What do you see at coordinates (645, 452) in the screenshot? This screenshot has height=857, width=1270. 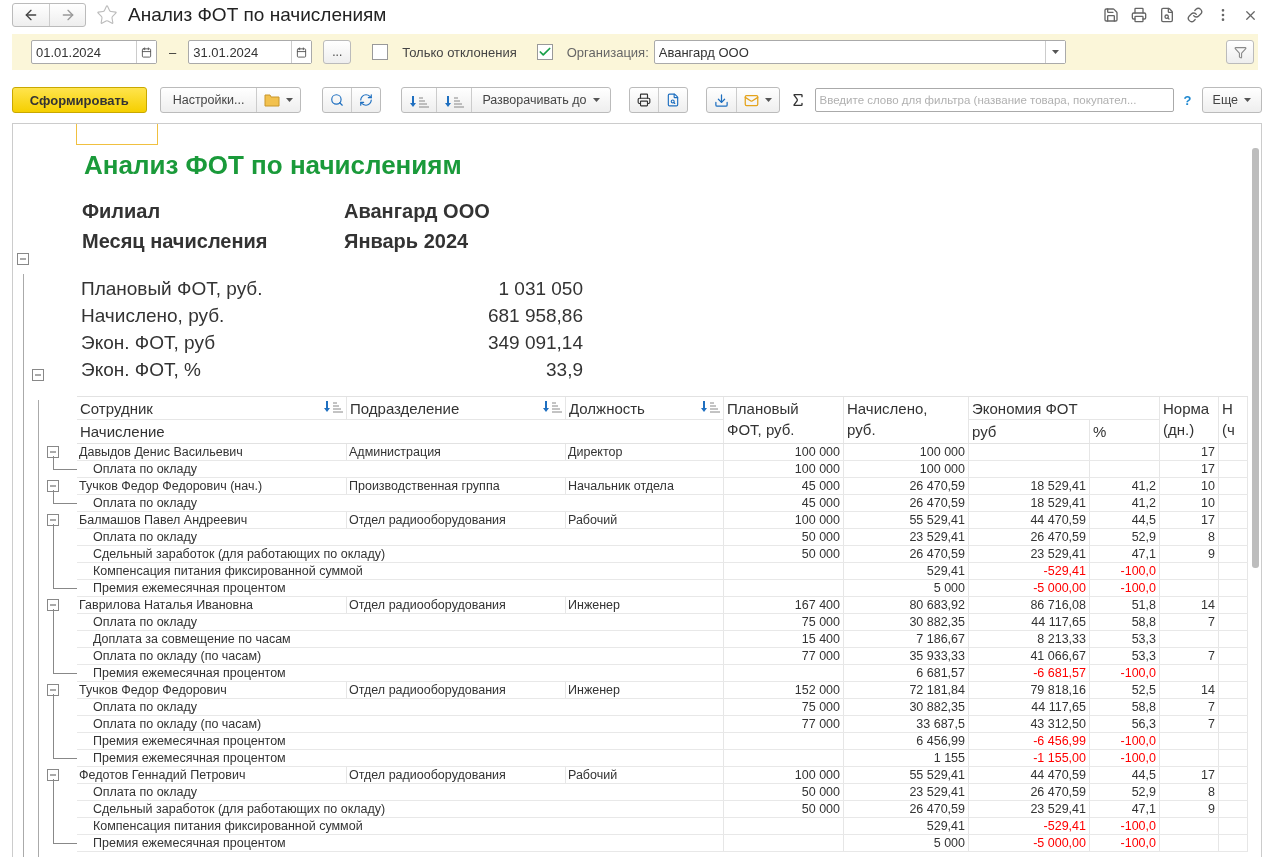 I see `table-cell: Директор` at bounding box center [645, 452].